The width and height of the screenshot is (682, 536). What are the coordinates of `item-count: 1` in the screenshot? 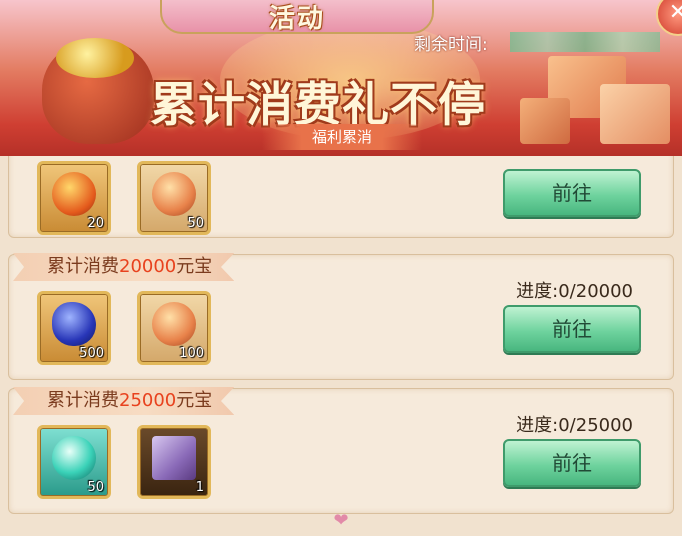 It's located at (199, 487).